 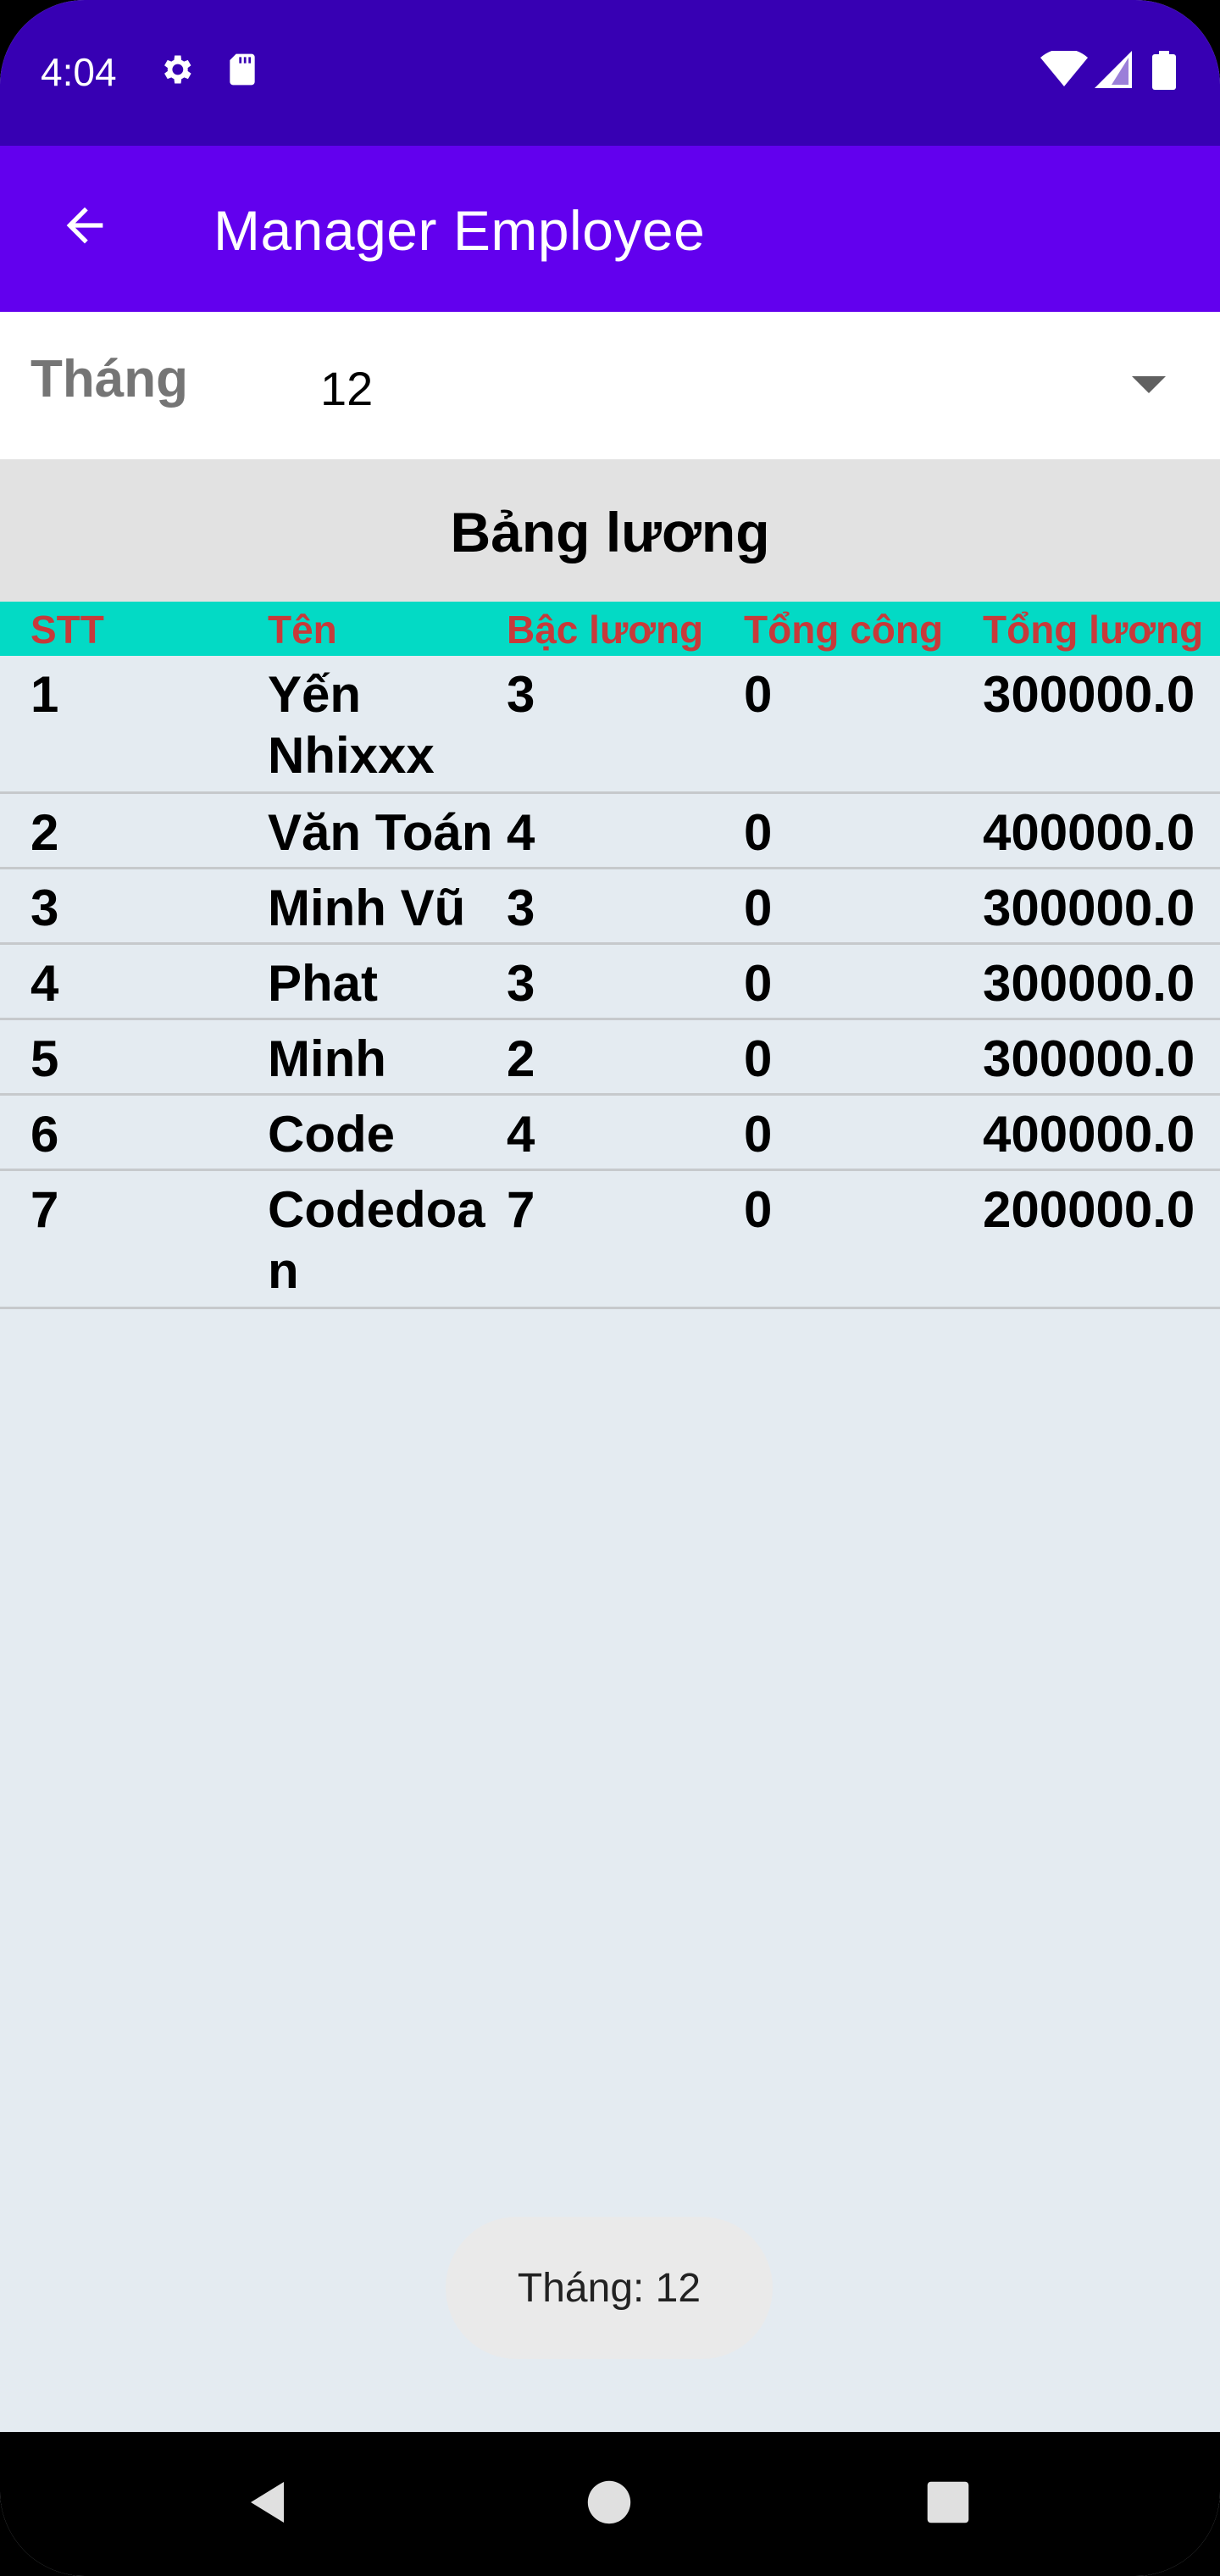 What do you see at coordinates (521, 1058) in the screenshot?
I see `cell-salary-grade: 2` at bounding box center [521, 1058].